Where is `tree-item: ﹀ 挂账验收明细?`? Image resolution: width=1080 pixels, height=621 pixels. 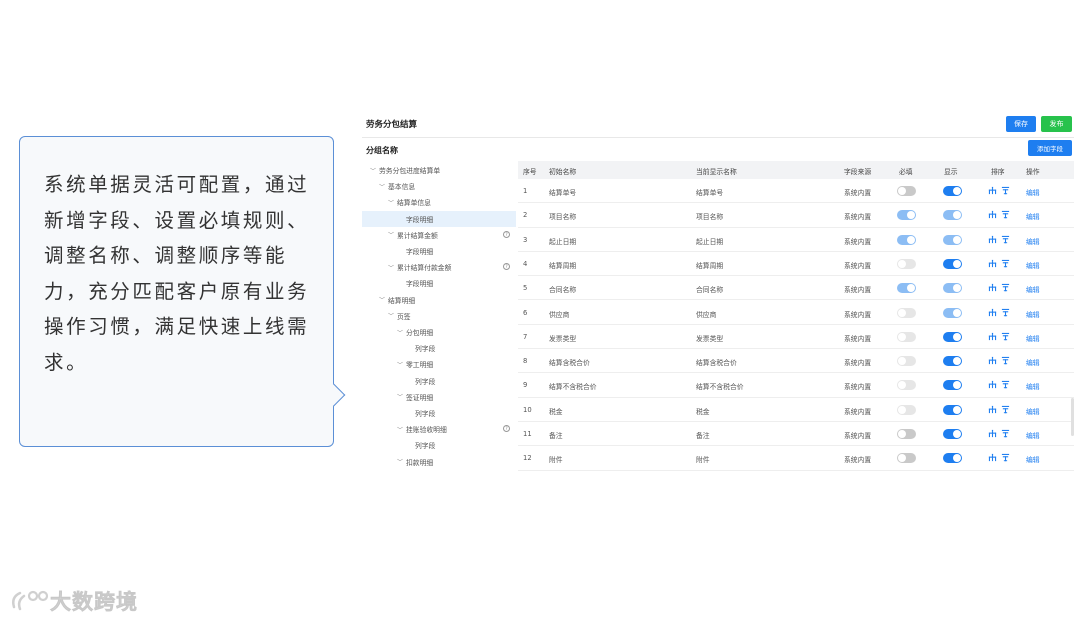 tree-item: ﹀ 挂账验收明细? is located at coordinates (439, 429).